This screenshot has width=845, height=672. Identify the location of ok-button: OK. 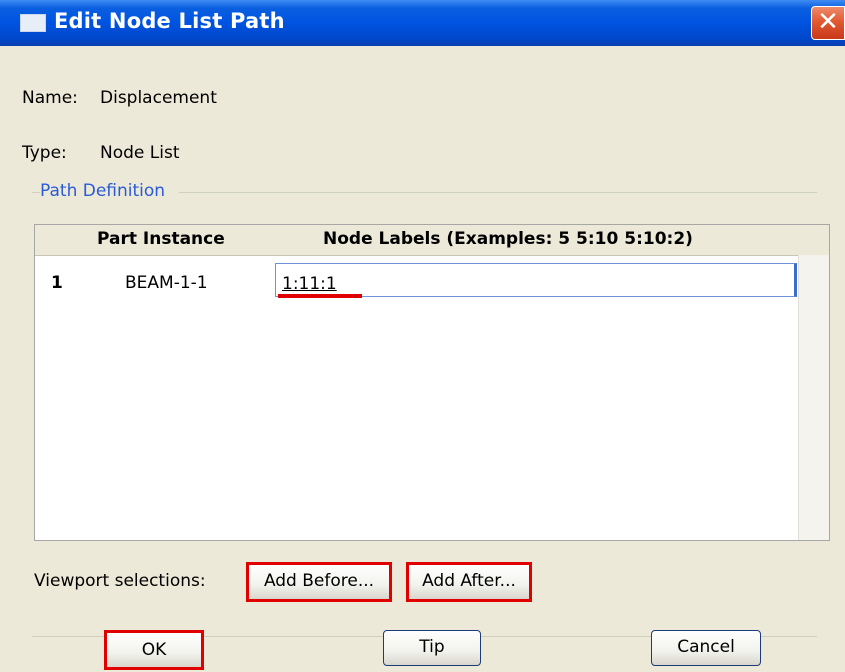
(154, 650).